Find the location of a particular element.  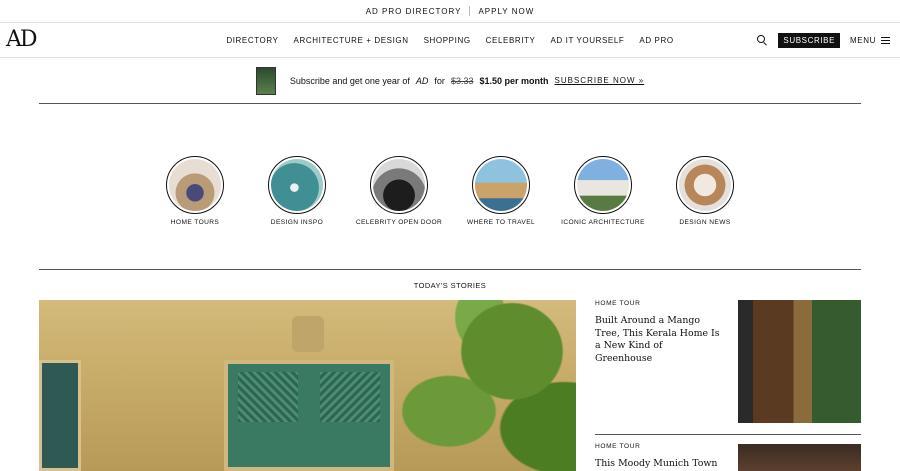

category-design-inspo: DESIGN INSPO is located at coordinates (297, 191).